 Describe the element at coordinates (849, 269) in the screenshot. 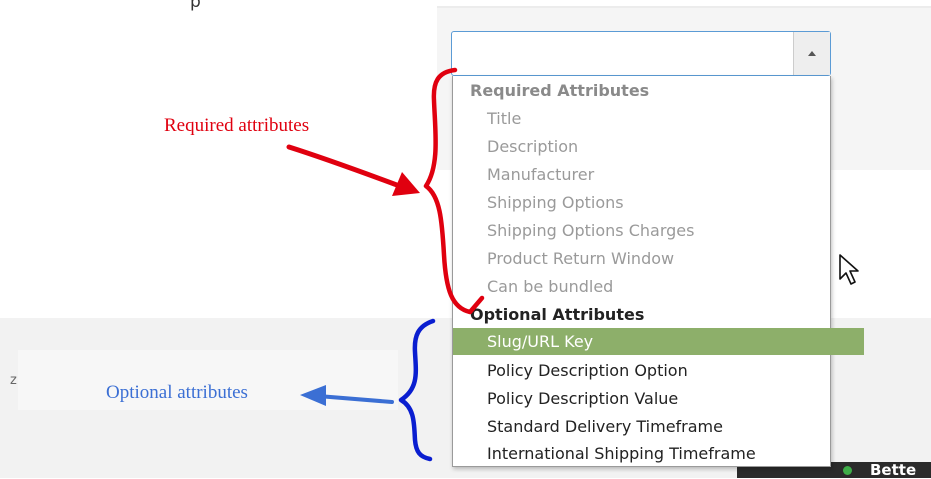

I see `mouse-pointer-icon` at that location.